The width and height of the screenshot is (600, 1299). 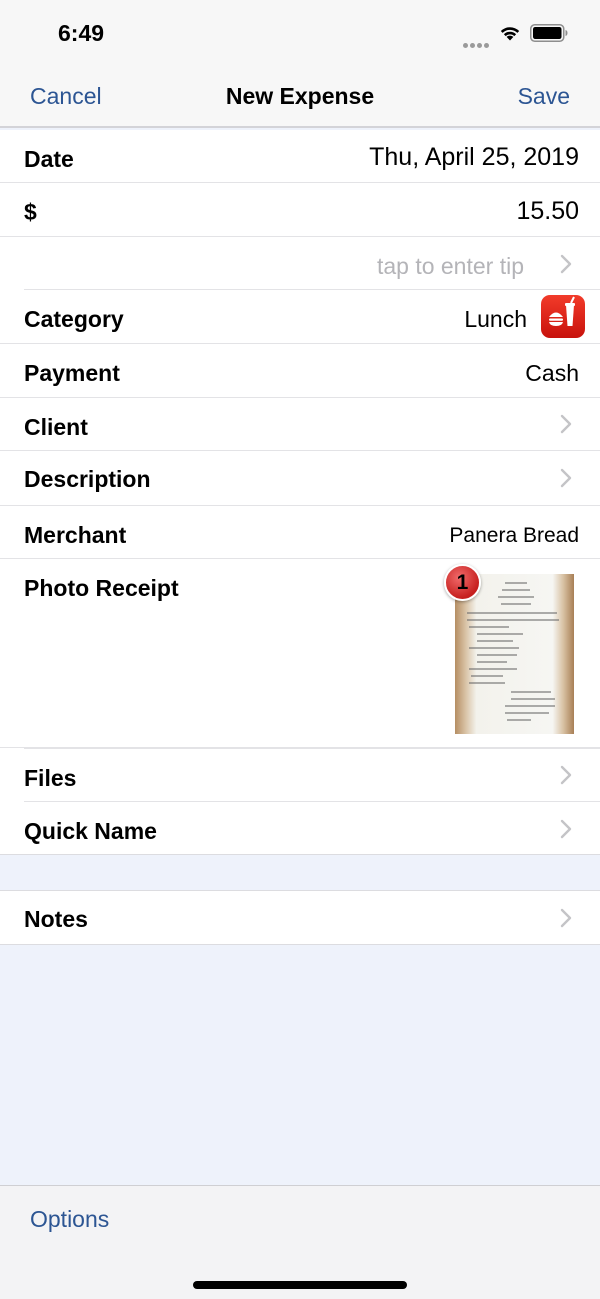 I want to click on battery-icon, so click(x=549, y=33).